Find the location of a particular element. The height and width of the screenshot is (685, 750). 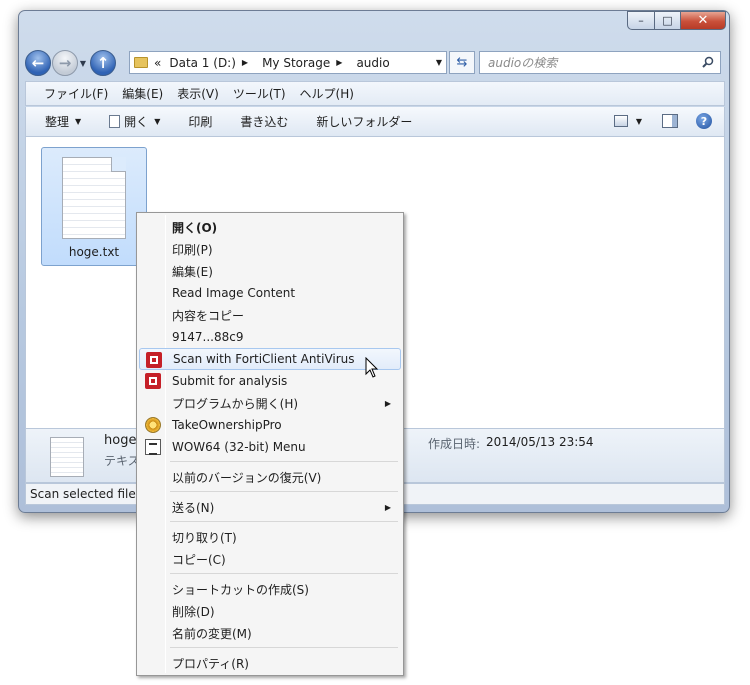

ctx-take-ownership: TakeOwnershipPro is located at coordinates (270, 425).